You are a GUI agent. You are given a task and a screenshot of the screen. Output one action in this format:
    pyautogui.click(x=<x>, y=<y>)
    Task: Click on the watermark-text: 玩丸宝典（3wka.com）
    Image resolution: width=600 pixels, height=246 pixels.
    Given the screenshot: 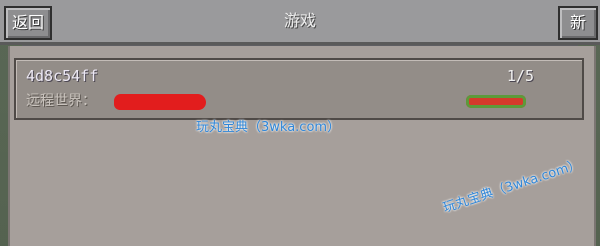 What is the action you would take?
    pyautogui.click(x=268, y=127)
    